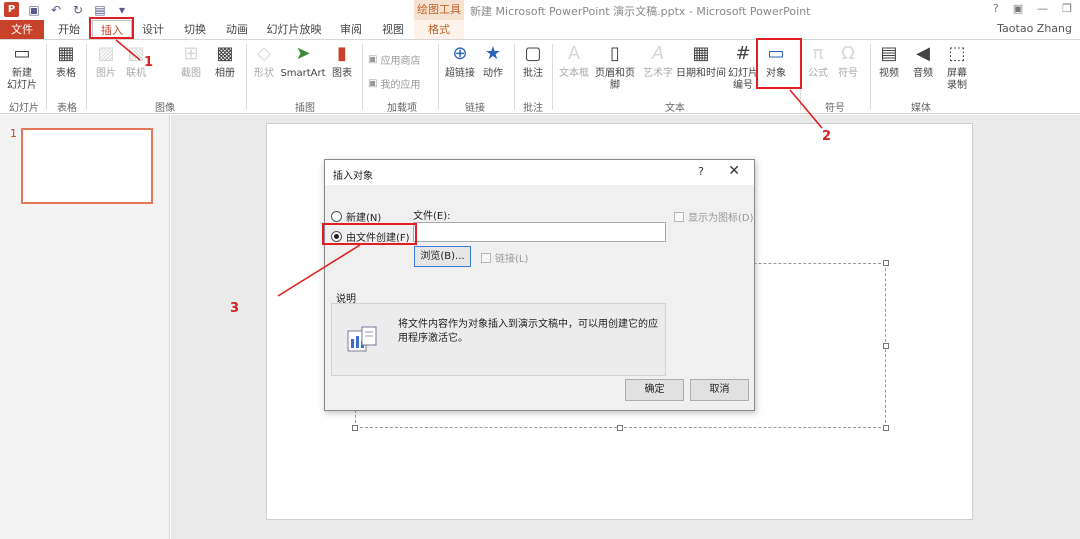 This screenshot has height=539, width=1080. Describe the element at coordinates (22, 67) in the screenshot. I see `new-slide-button: ▭ 新建 幻灯片` at that location.